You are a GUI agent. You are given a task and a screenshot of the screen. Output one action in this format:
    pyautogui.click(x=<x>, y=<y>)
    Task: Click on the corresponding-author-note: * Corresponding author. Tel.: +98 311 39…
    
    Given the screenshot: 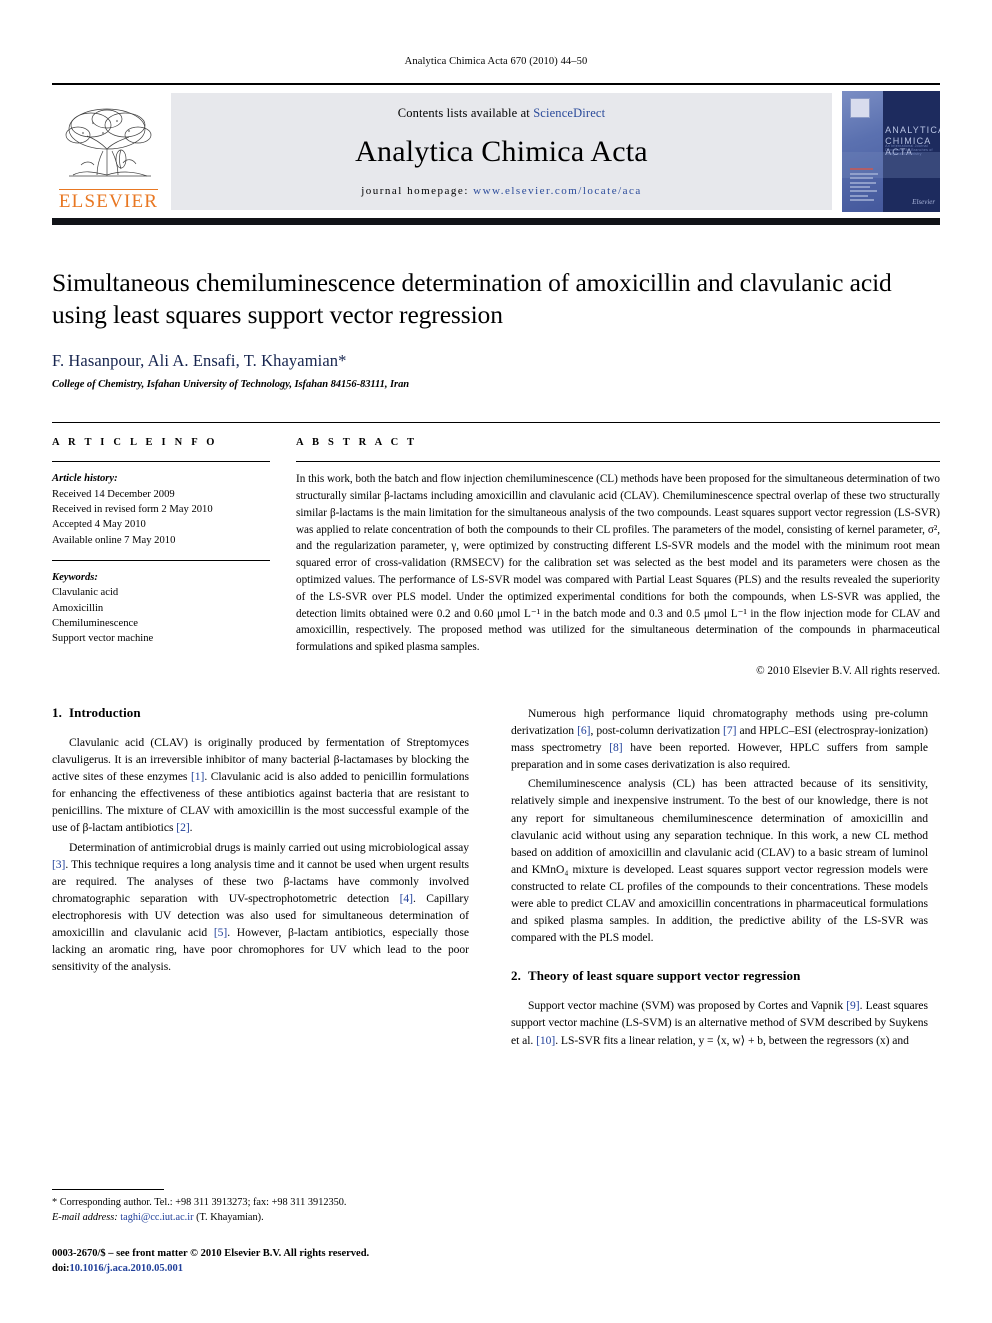 What is the action you would take?
    pyautogui.click(x=199, y=1203)
    